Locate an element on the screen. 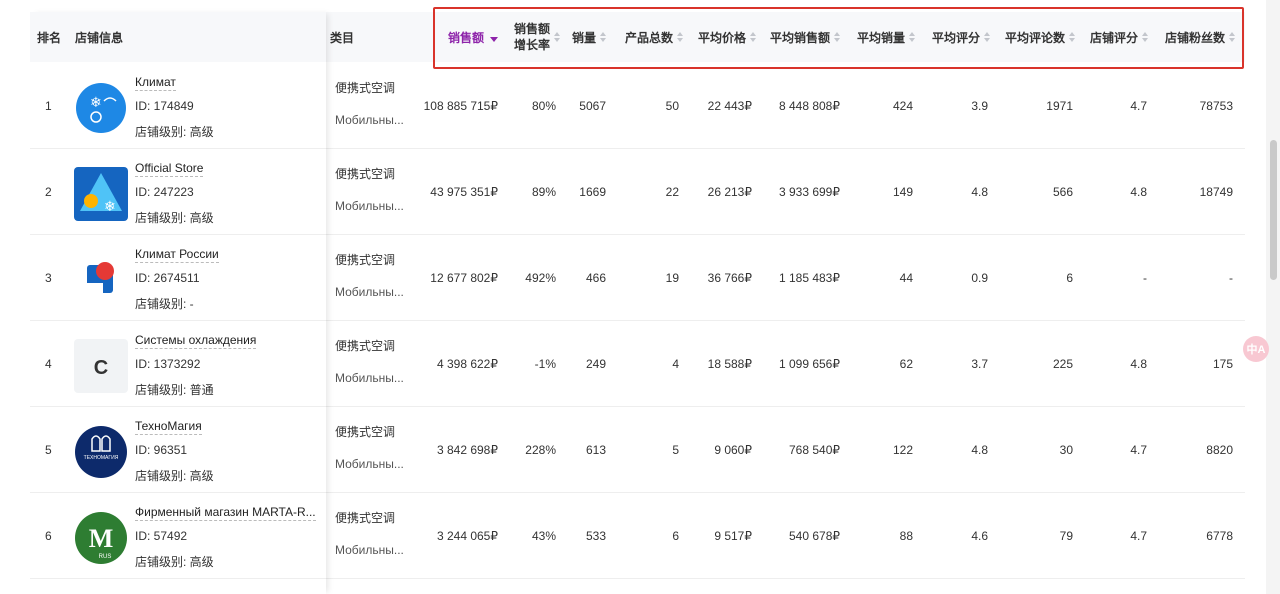 This screenshot has width=1280, height=594. cell-avg-reviews: 6 is located at coordinates (1069, 277).